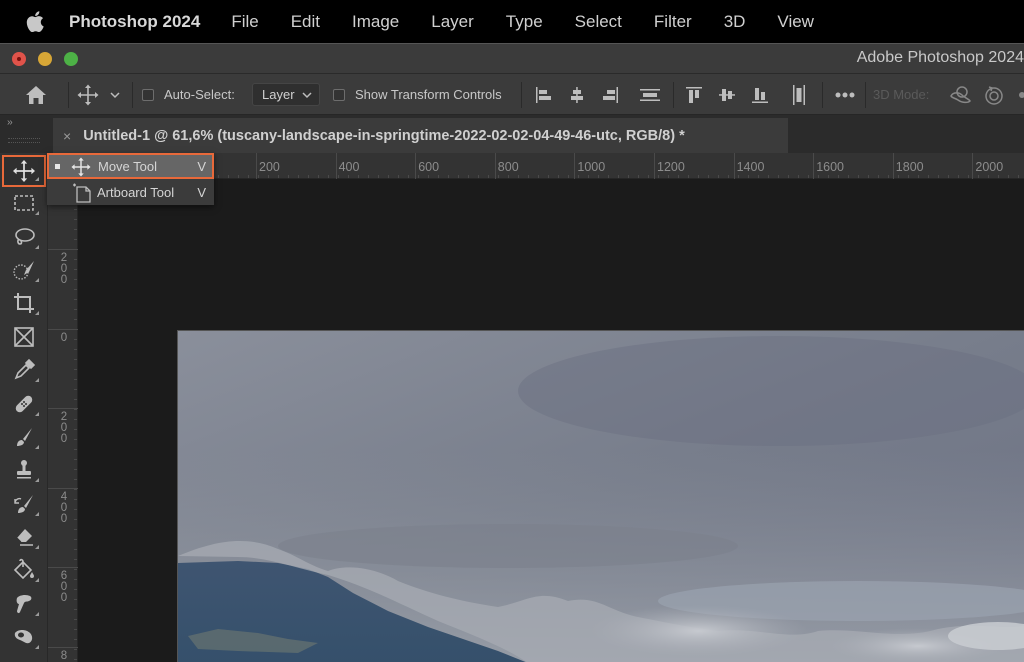 Image resolution: width=1024 pixels, height=662 pixels. I want to click on align-right-edges-button, so click(610, 94).